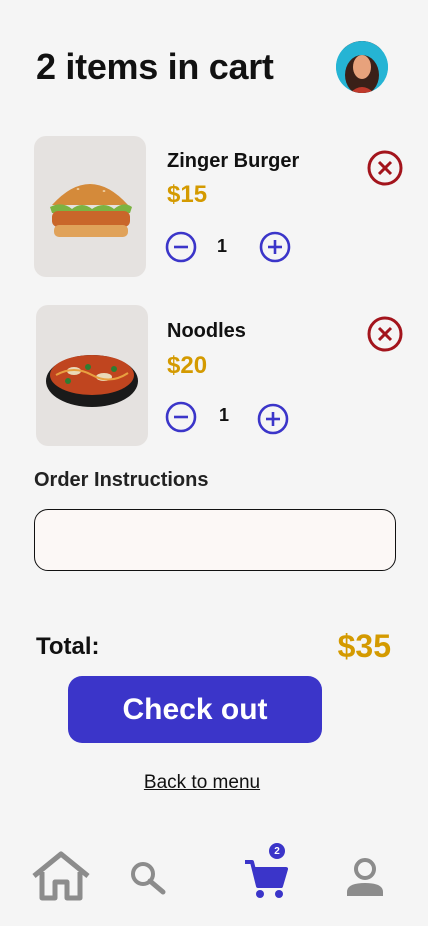 This screenshot has height=926, width=428. Describe the element at coordinates (365, 878) in the screenshot. I see `profile-icon` at that location.